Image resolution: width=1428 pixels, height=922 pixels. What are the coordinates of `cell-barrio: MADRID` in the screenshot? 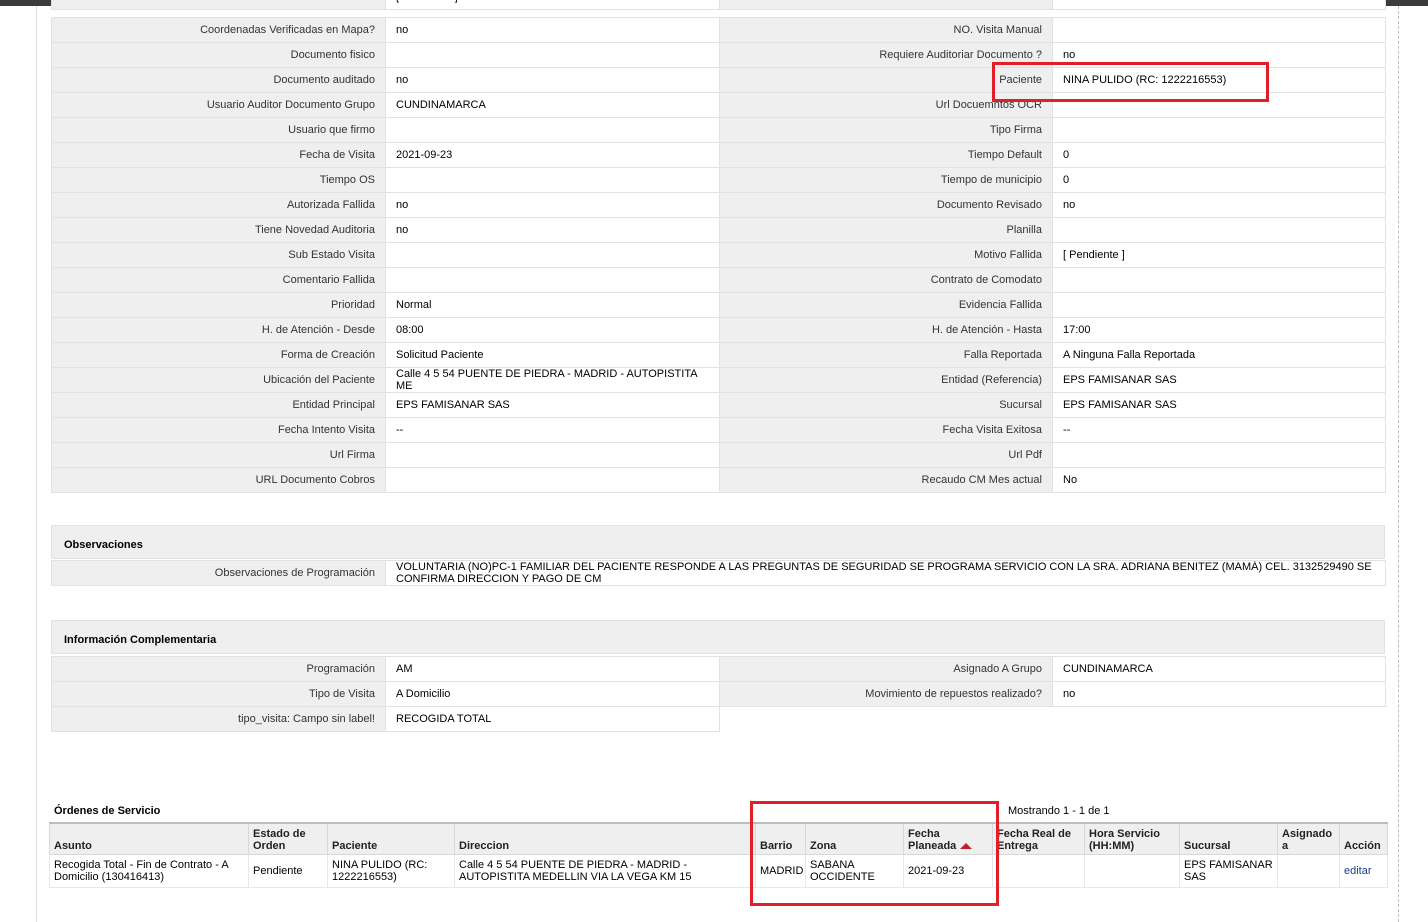 It's located at (780, 871).